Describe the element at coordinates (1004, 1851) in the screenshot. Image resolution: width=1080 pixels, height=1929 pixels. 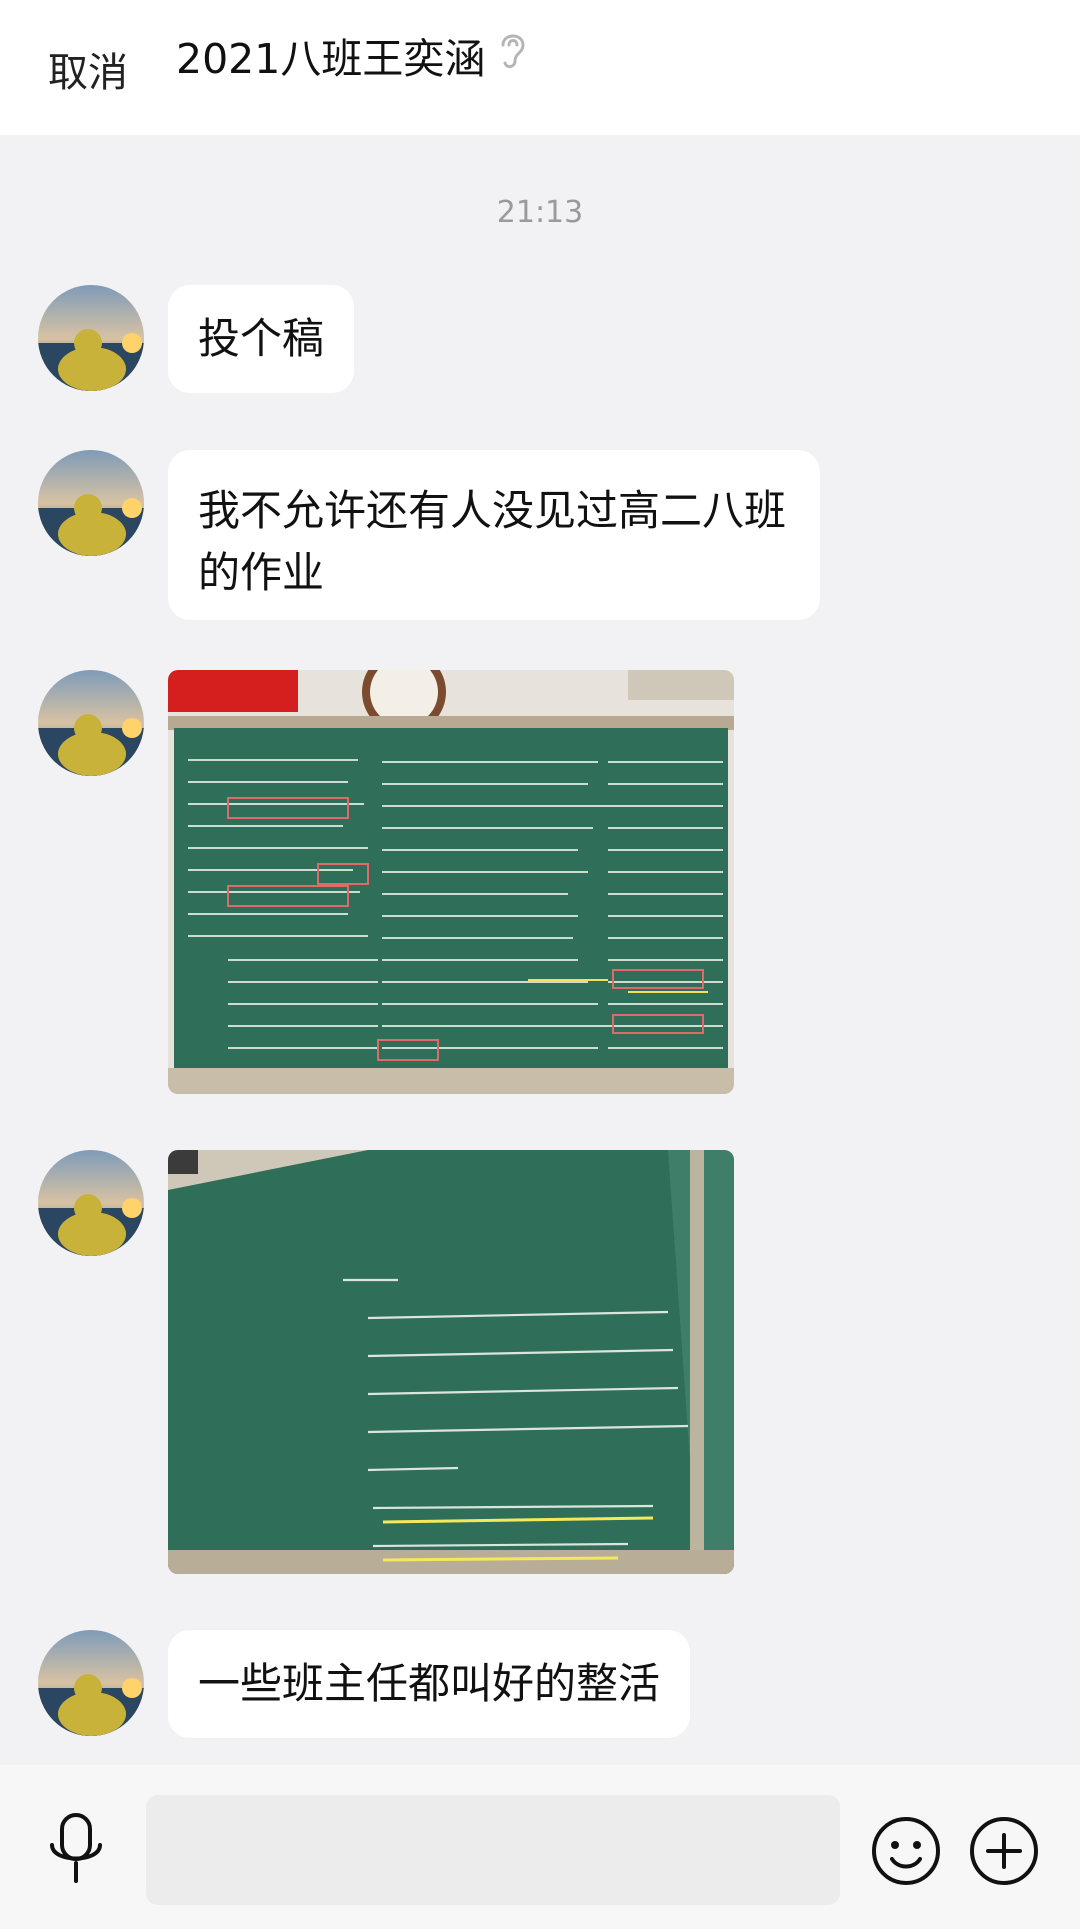
I see `plus-icon` at that location.